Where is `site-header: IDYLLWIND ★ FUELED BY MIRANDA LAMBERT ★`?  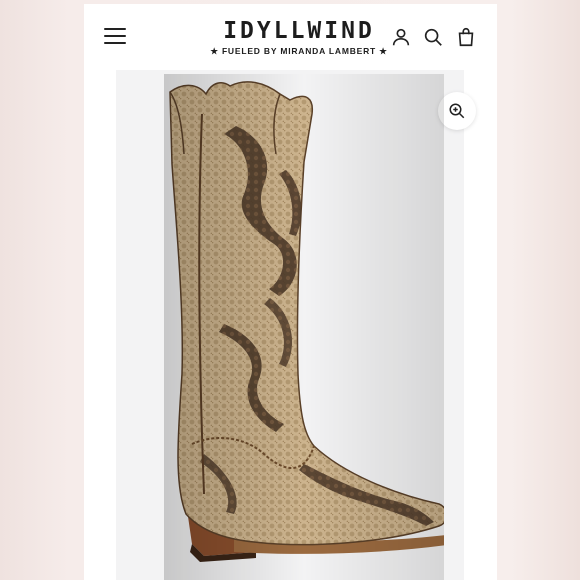
site-header: IDYLLWIND ★ FUELED BY MIRANDA LAMBERT ★ is located at coordinates (290, 37).